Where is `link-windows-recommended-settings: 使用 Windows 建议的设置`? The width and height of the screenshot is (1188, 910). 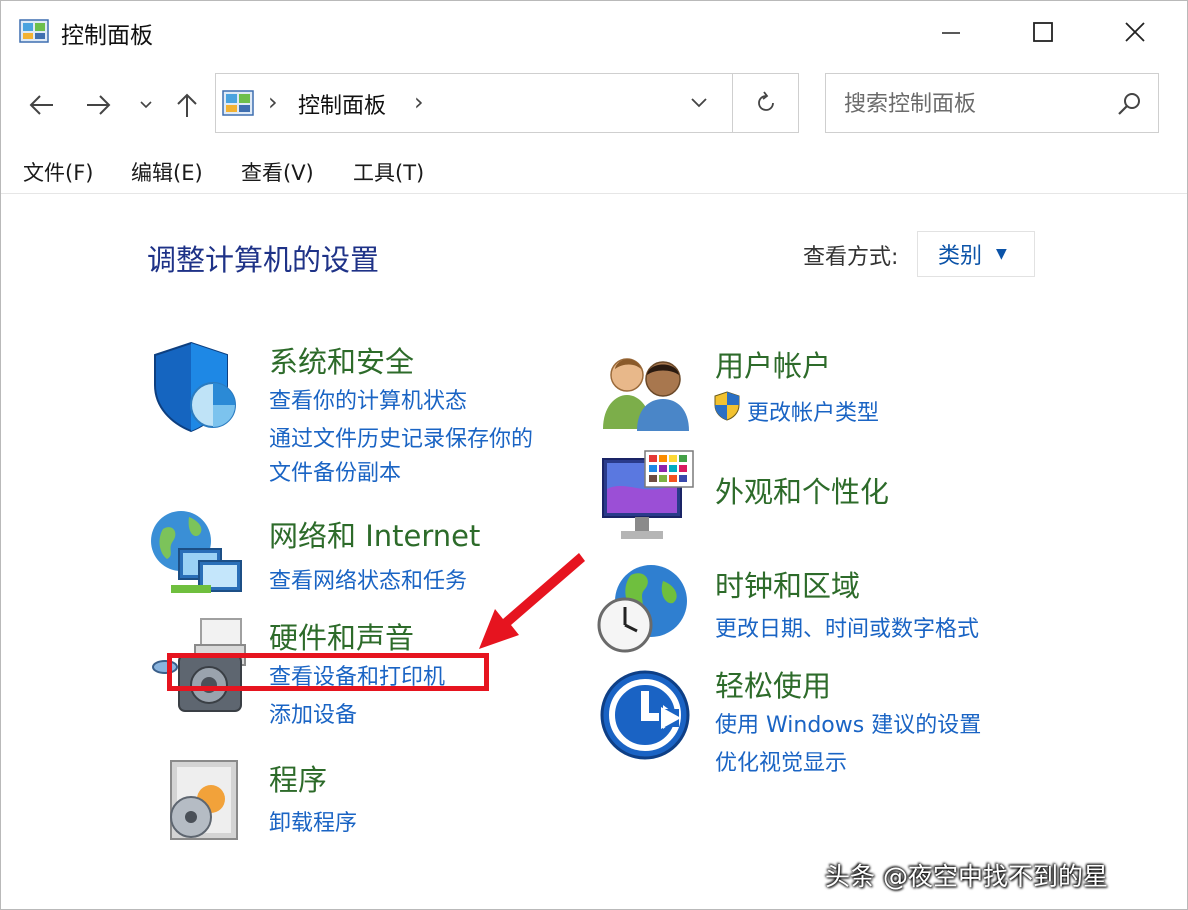 link-windows-recommended-settings: 使用 Windows 建议的设置 is located at coordinates (848, 723).